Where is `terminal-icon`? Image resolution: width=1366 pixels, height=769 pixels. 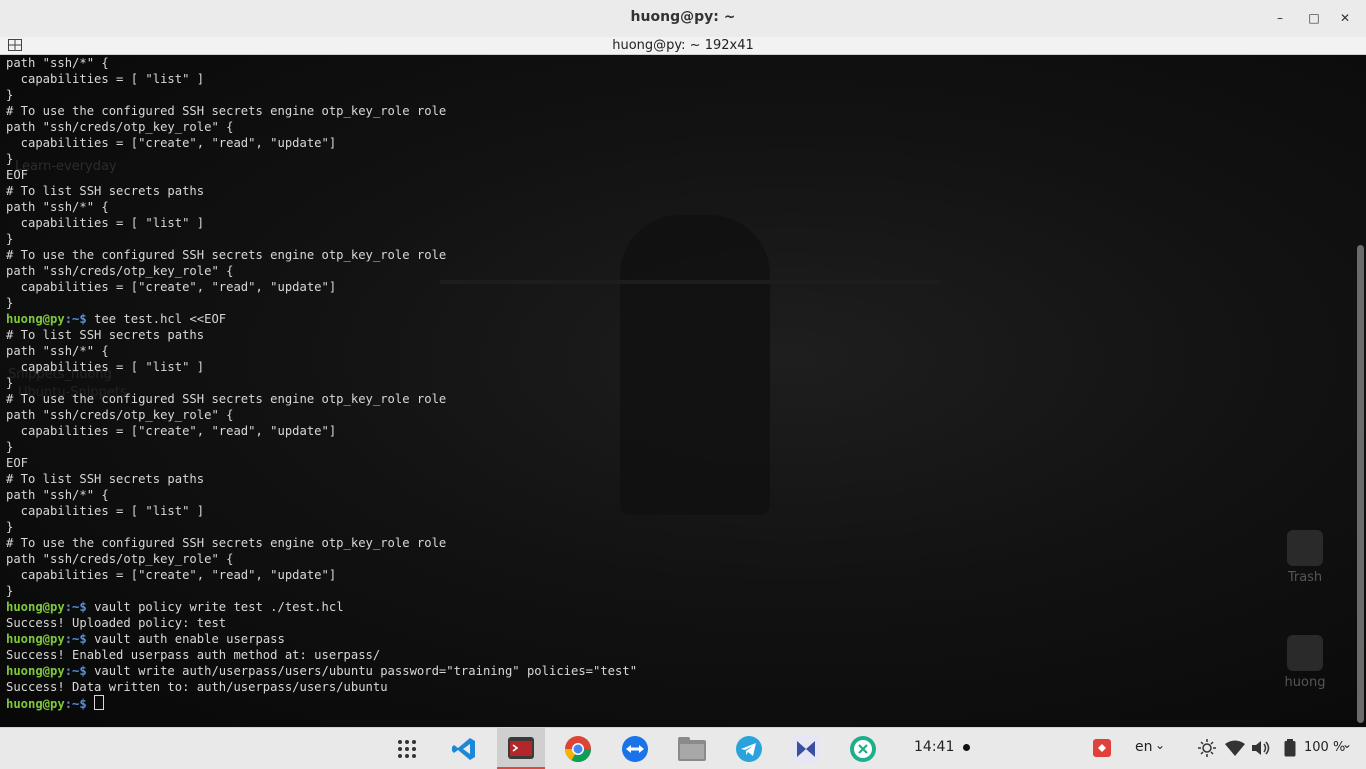 terminal-icon is located at coordinates (521, 748).